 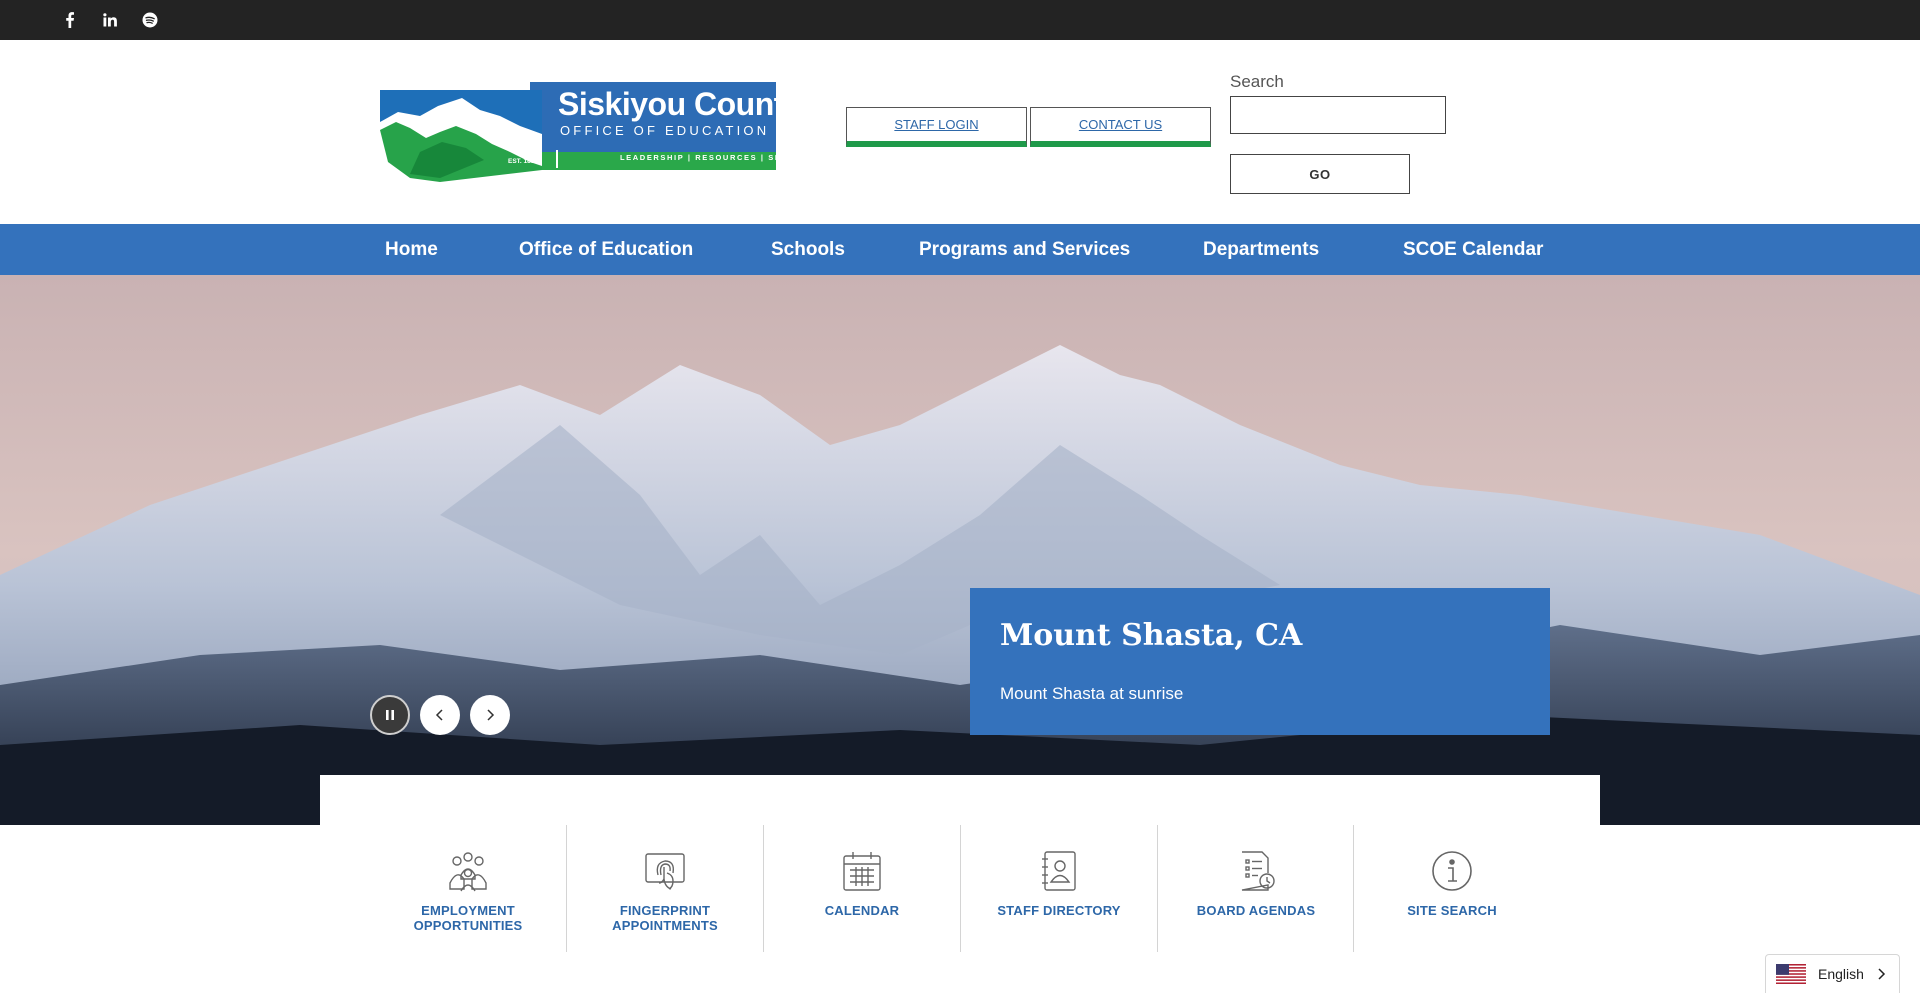 I want to click on quick-link-label: EMPLOYMENT OPPORTUNITIES, so click(x=468, y=918).